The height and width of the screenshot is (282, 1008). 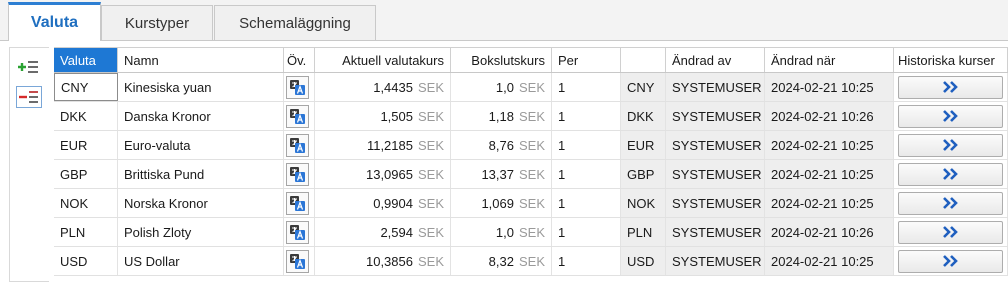 I want to click on tab-schemalaggning: Schemaläggning, so click(x=295, y=22).